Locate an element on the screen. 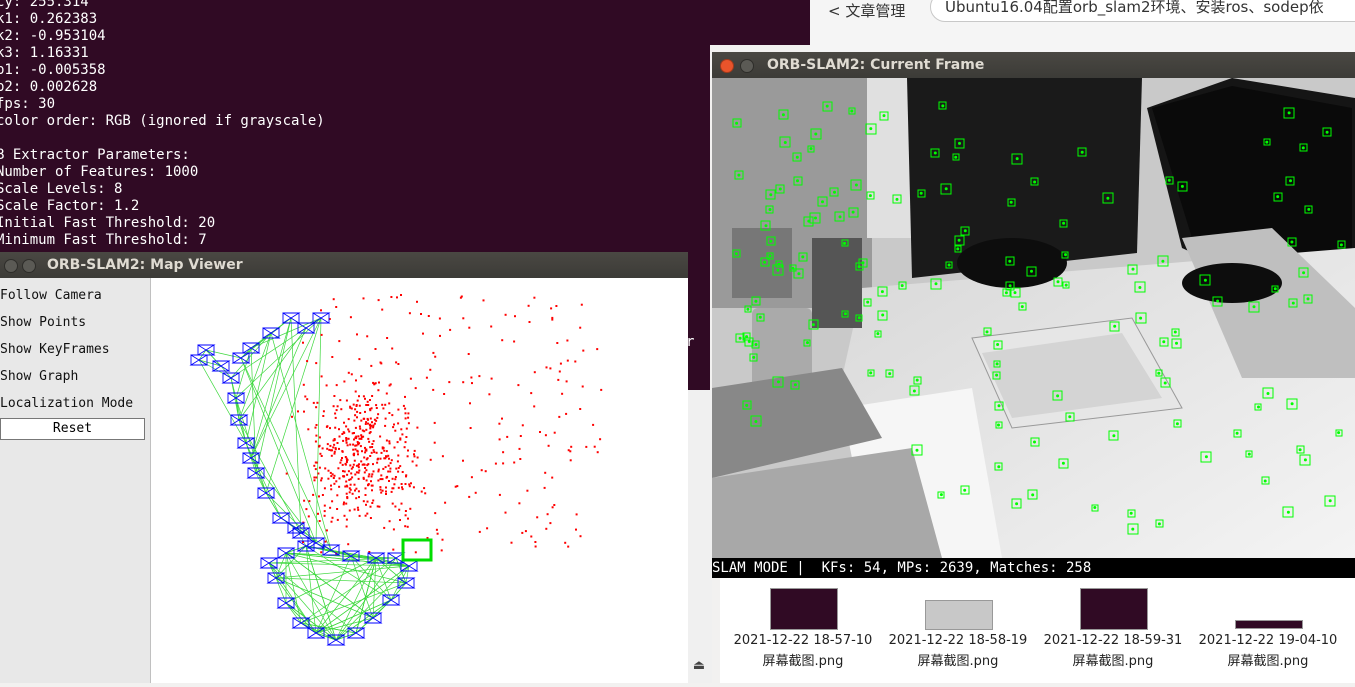 This screenshot has height=687, width=1355. scroll-track is located at coordinates (700, 536).